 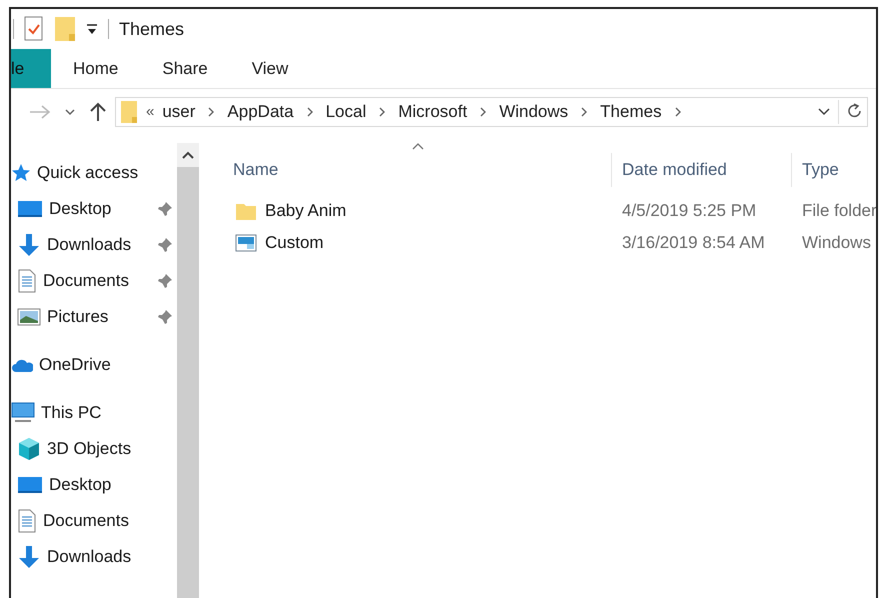 I want to click on file-type: File folder, so click(x=838, y=211).